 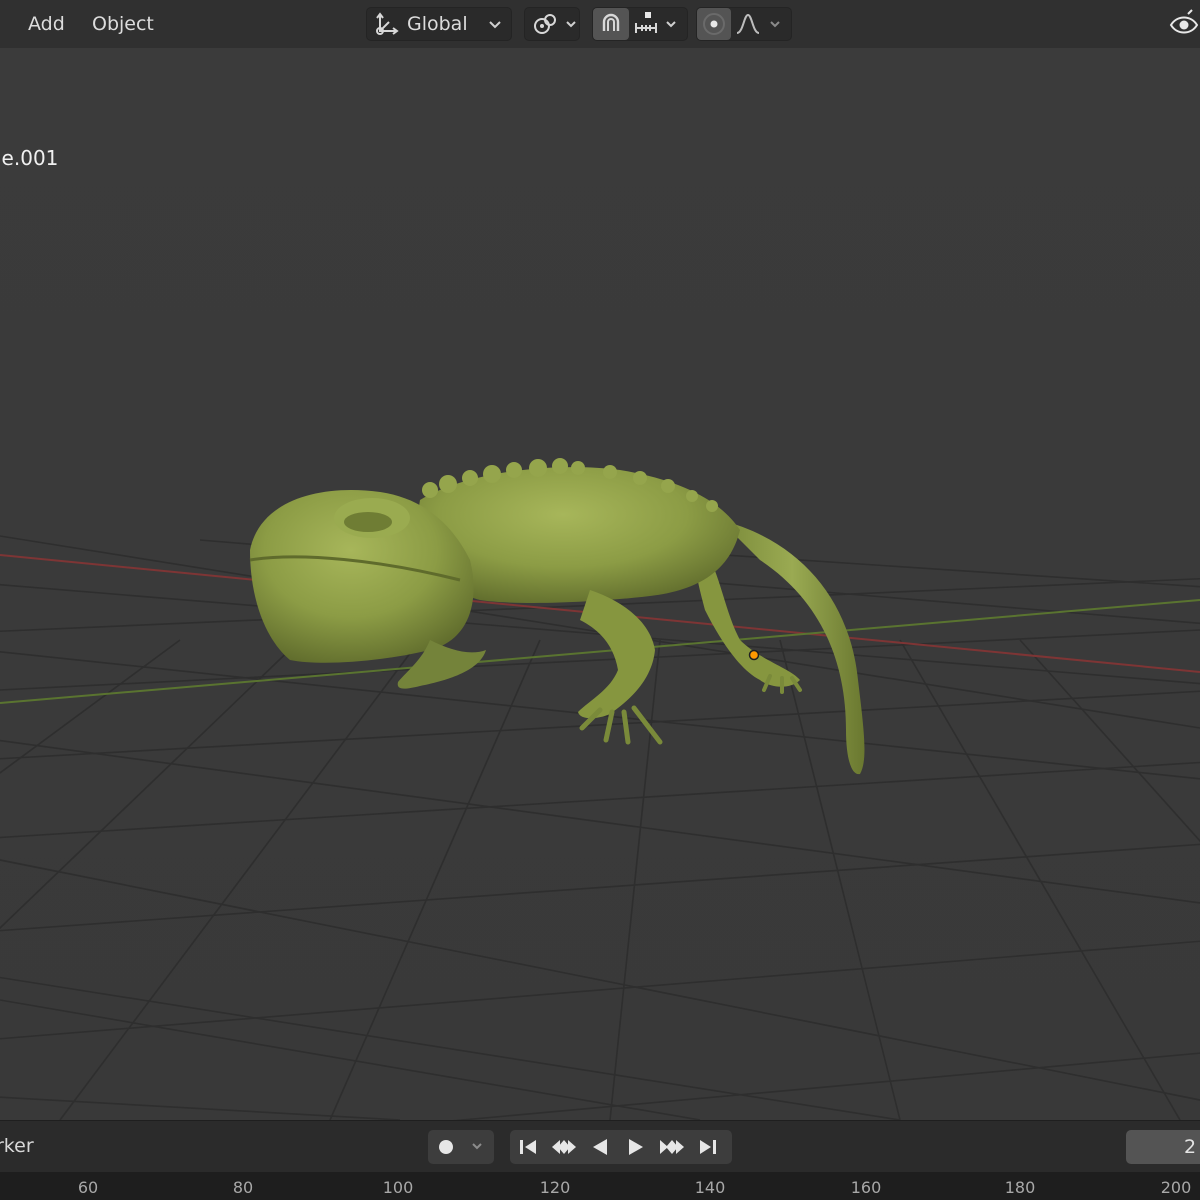 I want to click on jump-to-start-icon, so click(x=528, y=1147).